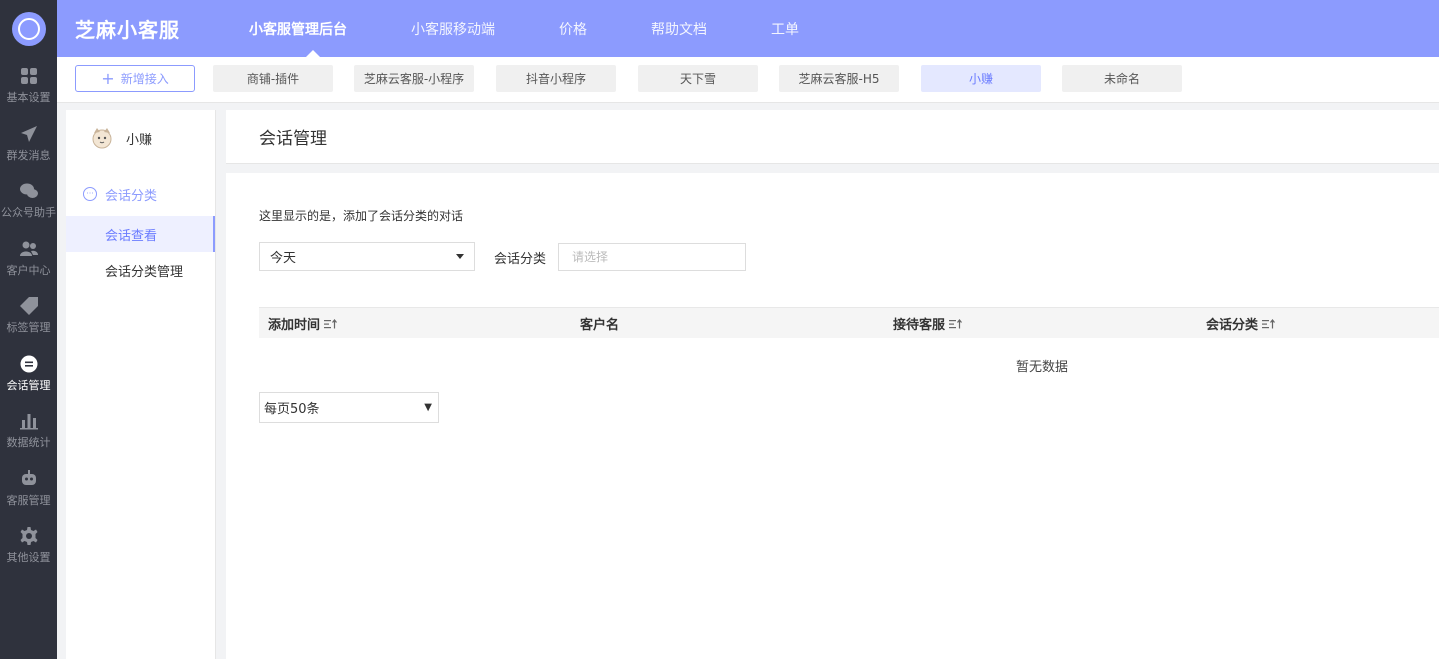 The image size is (1439, 659). Describe the element at coordinates (283, 258) in the screenshot. I see `date-range-value: 今天` at that location.